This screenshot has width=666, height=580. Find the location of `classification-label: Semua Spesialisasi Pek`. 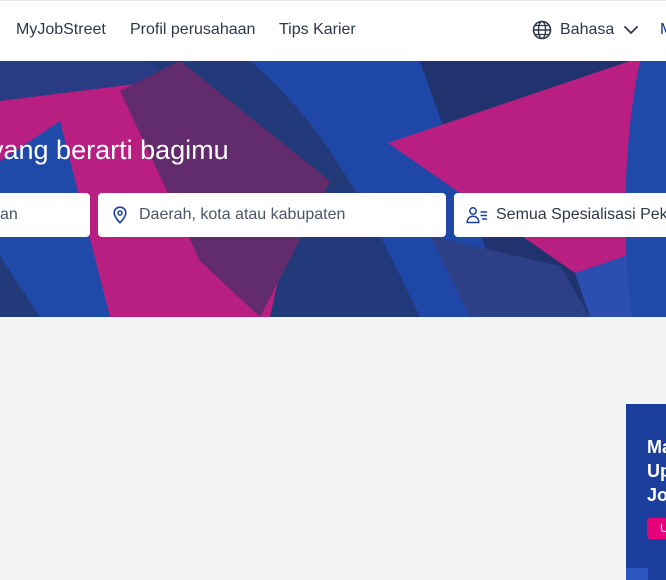

classification-label: Semua Spesialisasi Pek is located at coordinates (581, 214).